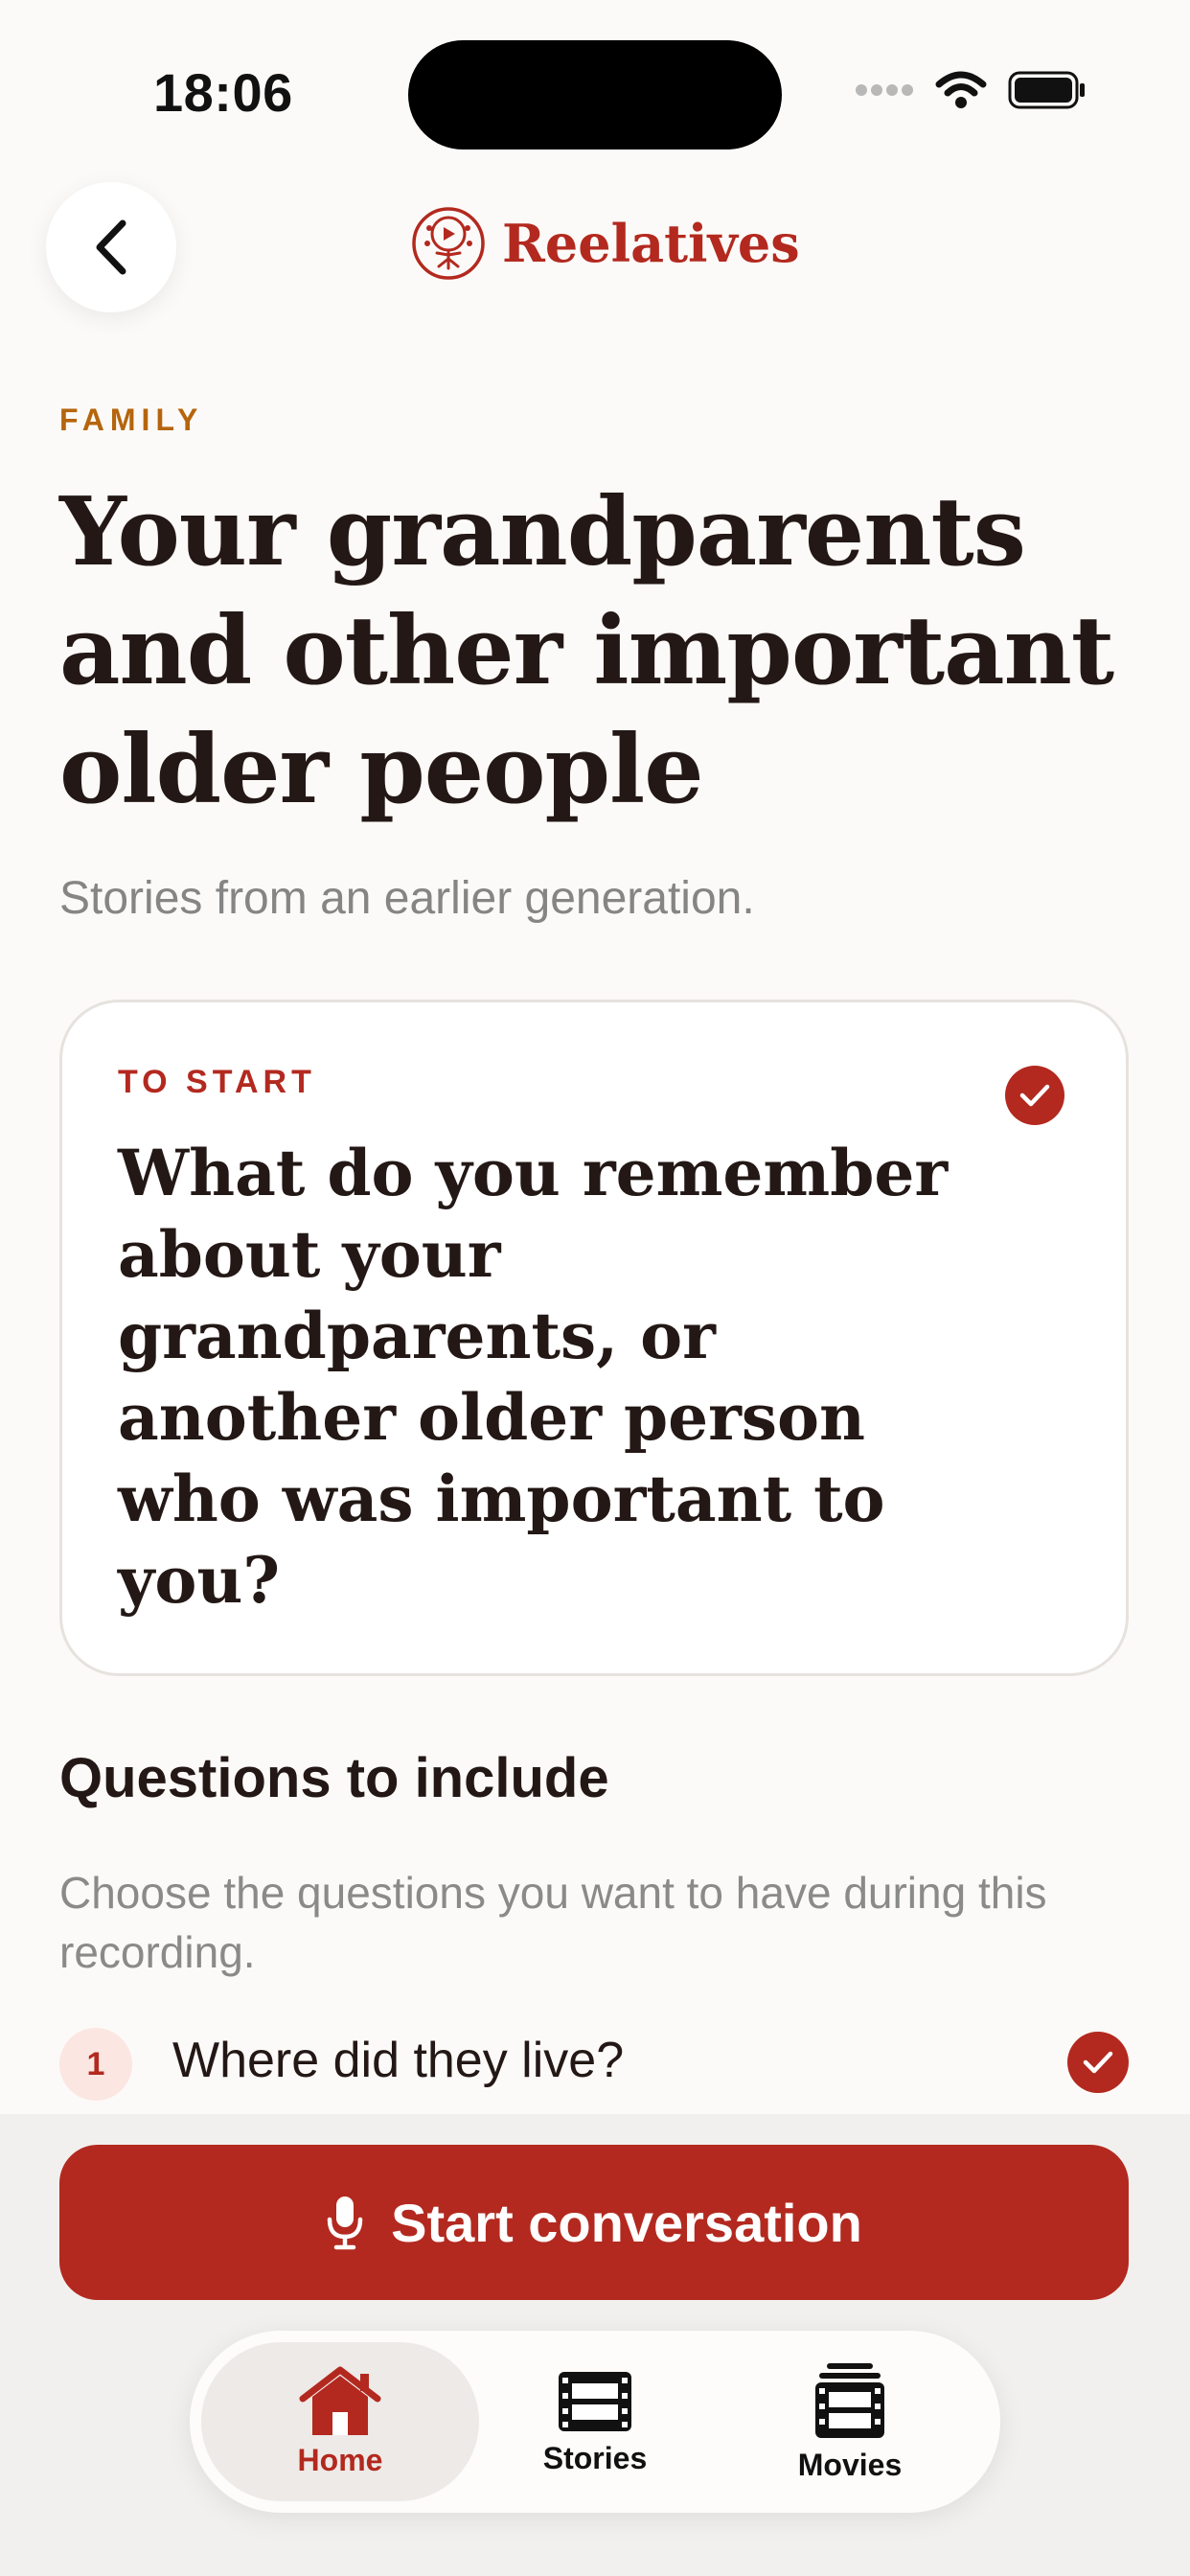 This screenshot has height=2576, width=1190. What do you see at coordinates (850, 2400) in the screenshot?
I see `film-stack-icon` at bounding box center [850, 2400].